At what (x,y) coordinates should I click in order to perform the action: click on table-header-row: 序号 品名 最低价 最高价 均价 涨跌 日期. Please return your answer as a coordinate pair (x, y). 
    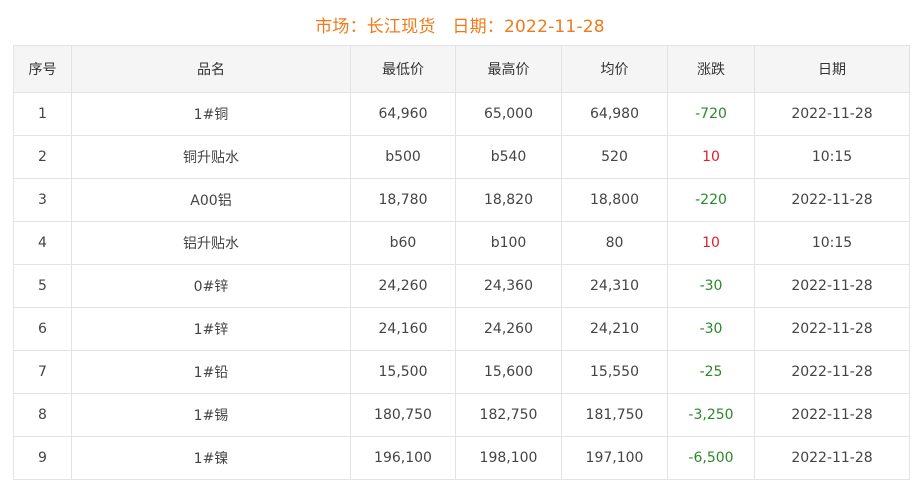
    Looking at the image, I should click on (461, 69).